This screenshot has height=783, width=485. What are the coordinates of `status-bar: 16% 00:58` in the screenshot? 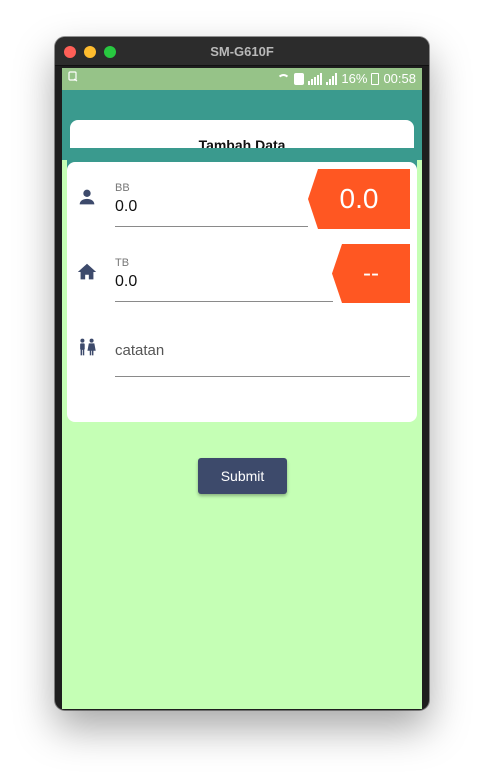 It's located at (242, 79).